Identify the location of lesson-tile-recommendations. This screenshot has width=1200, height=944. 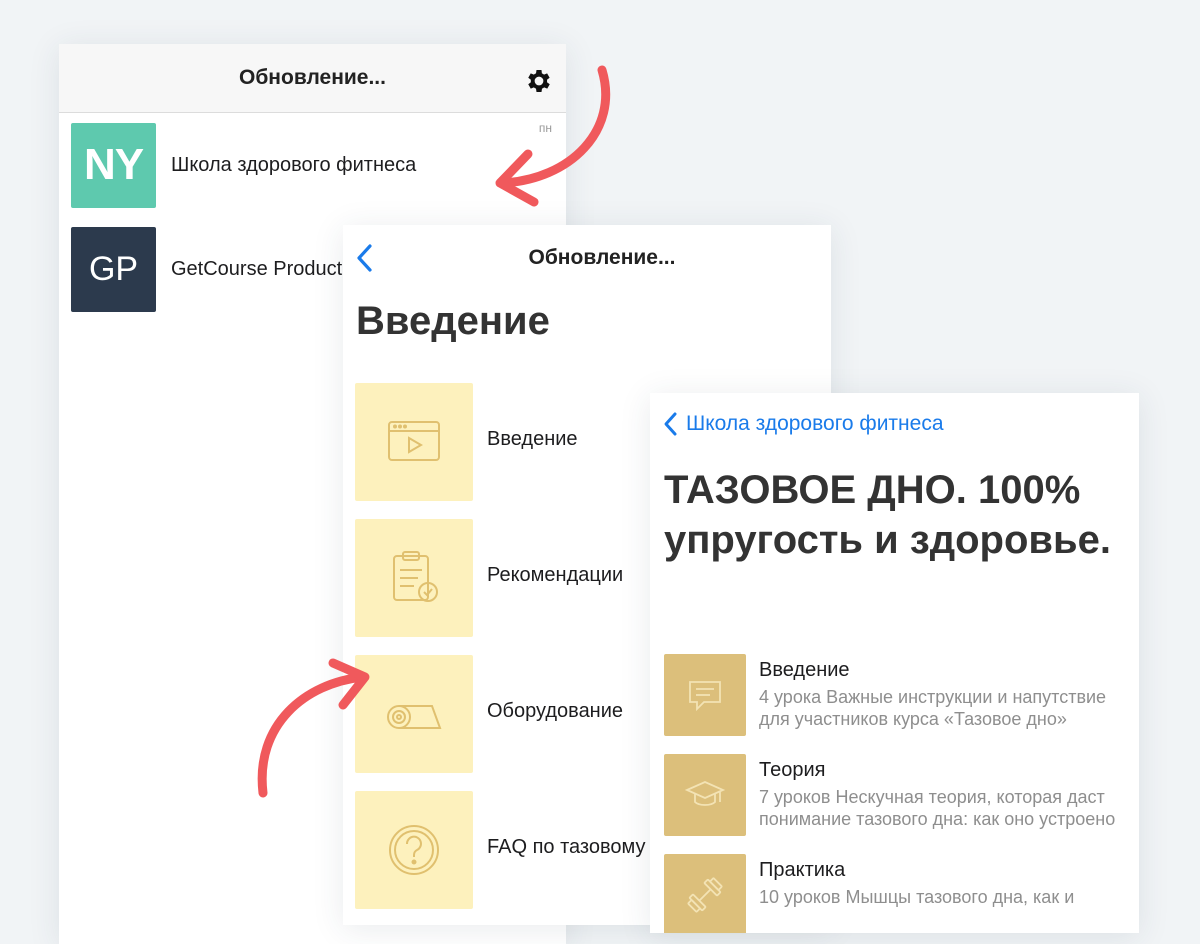
(414, 578).